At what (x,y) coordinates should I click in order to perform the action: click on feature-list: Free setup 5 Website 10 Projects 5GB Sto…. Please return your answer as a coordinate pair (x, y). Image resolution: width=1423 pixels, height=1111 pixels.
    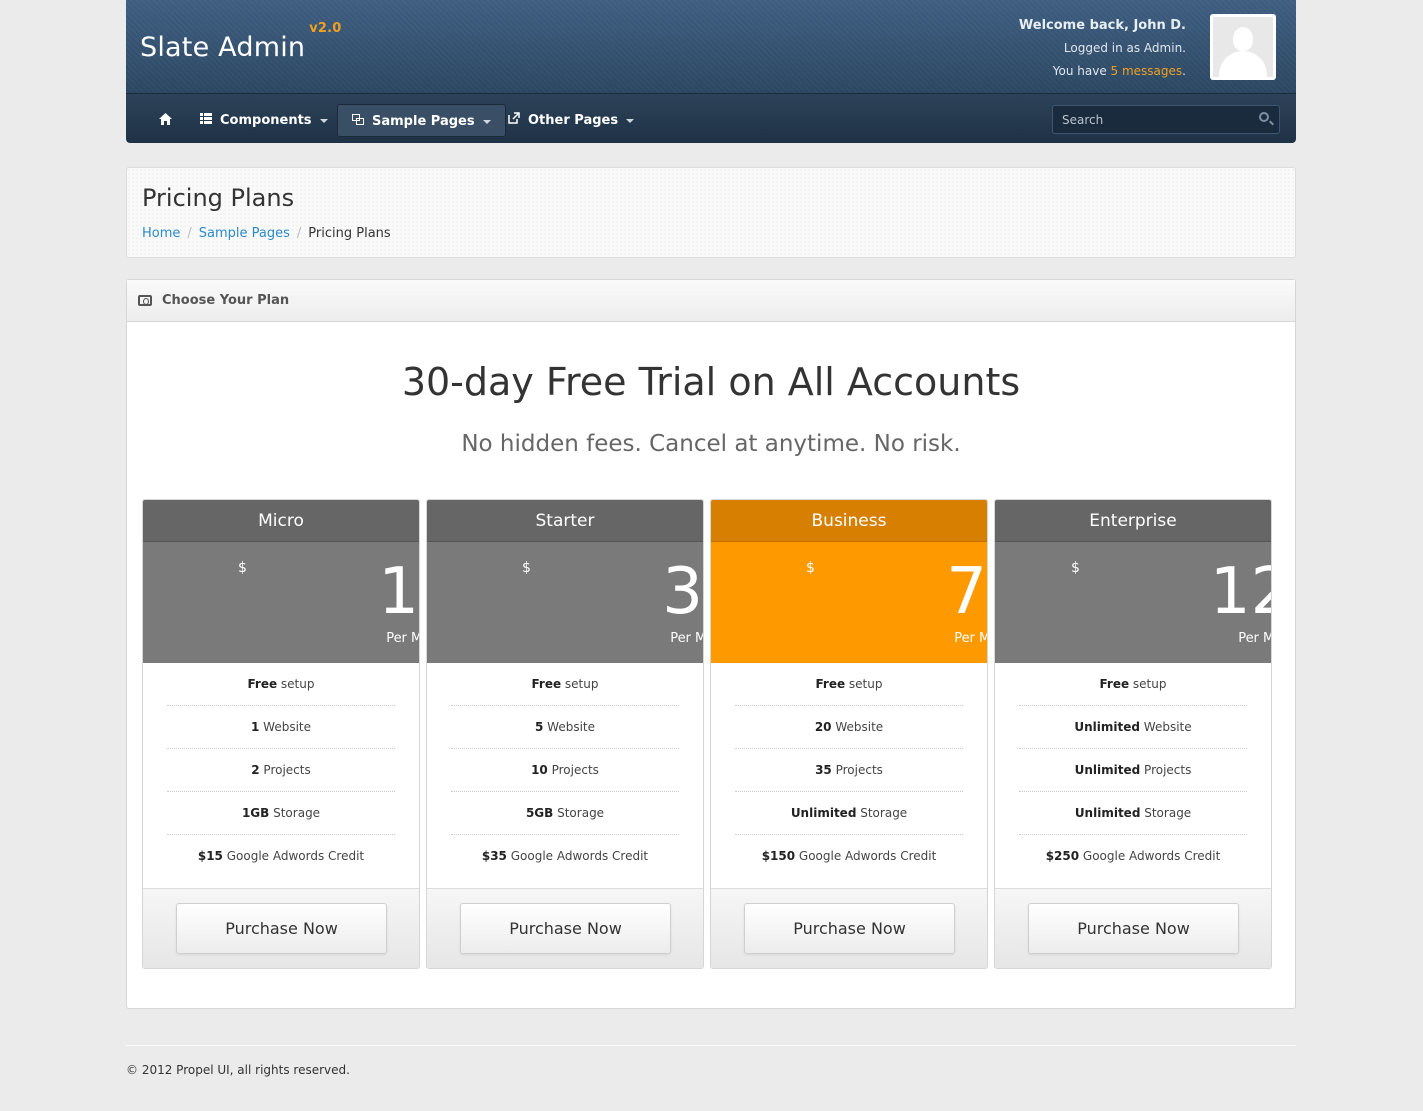
    Looking at the image, I should click on (565, 770).